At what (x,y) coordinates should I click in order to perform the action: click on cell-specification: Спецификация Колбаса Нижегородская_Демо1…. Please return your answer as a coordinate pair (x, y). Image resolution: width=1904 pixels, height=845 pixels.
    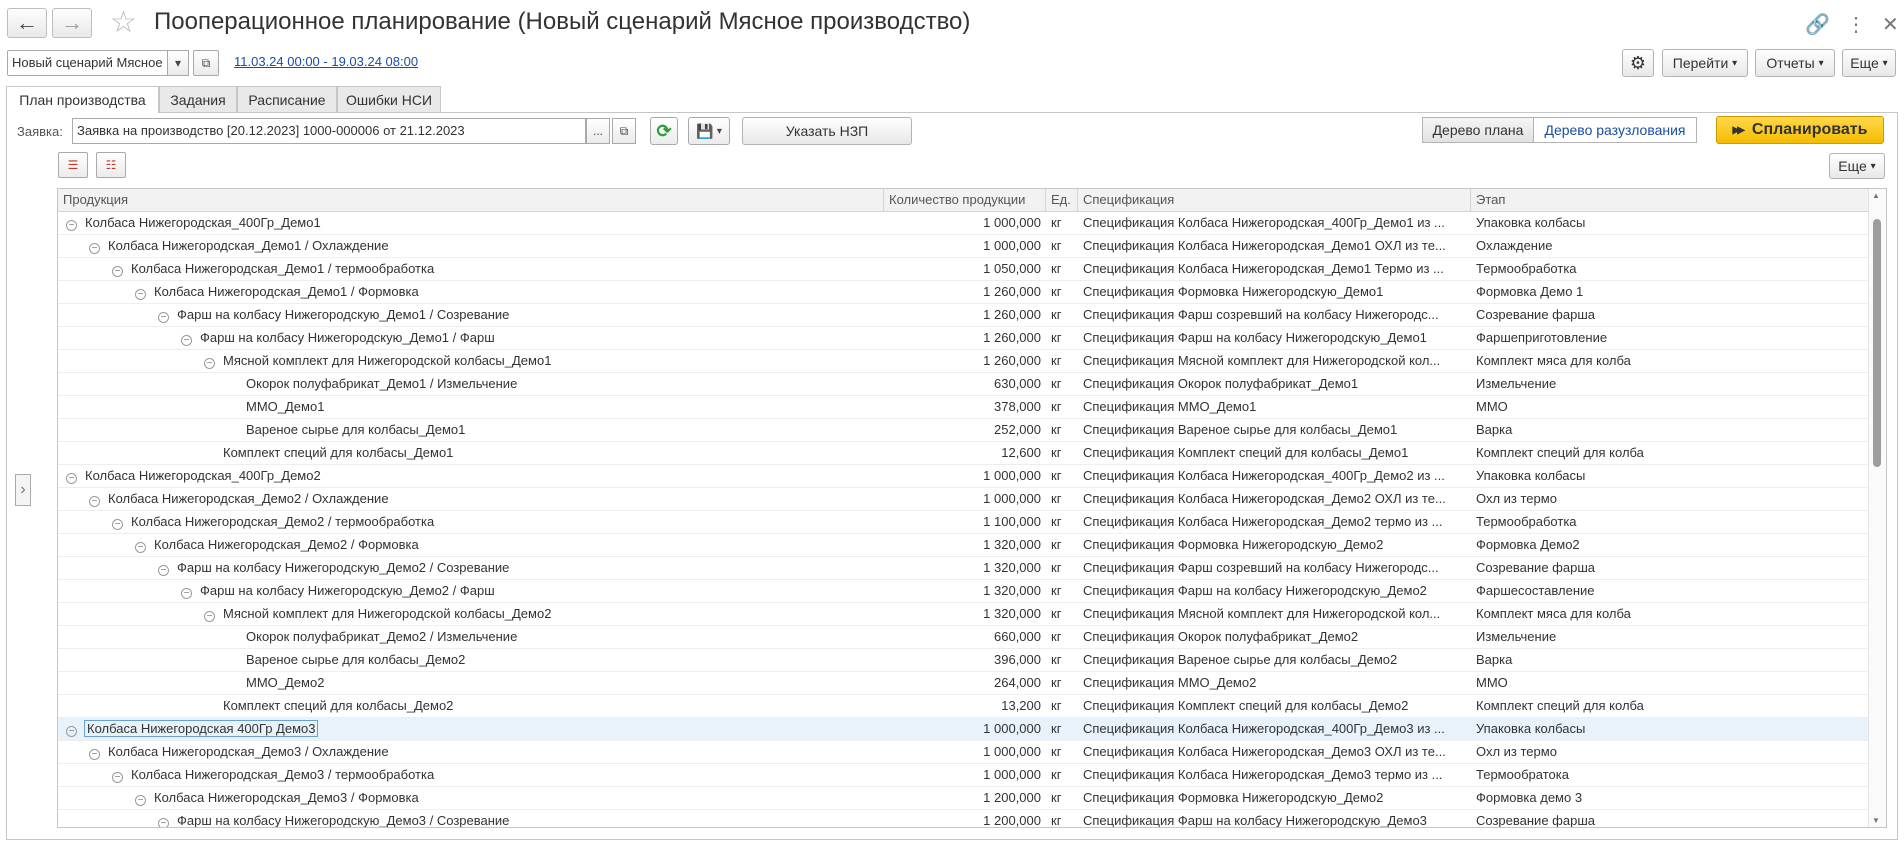
    Looking at the image, I should click on (1274, 246).